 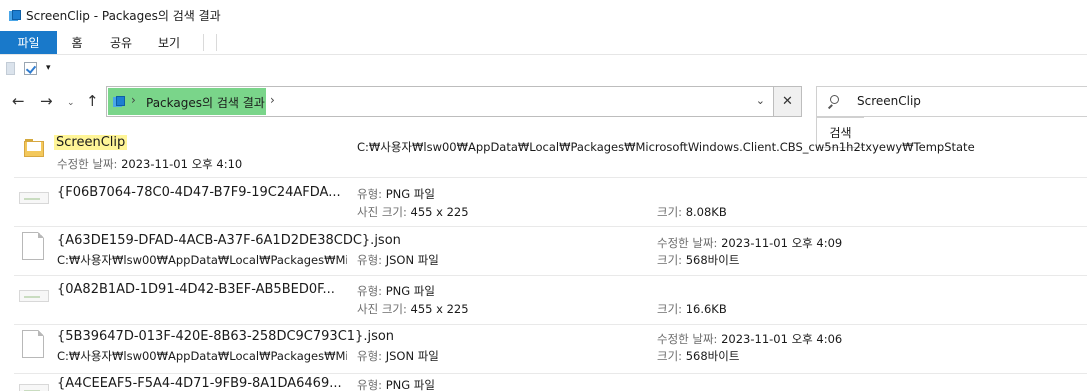 What do you see at coordinates (543, 68) in the screenshot?
I see `quick-access-toolbar: ▾` at bounding box center [543, 68].